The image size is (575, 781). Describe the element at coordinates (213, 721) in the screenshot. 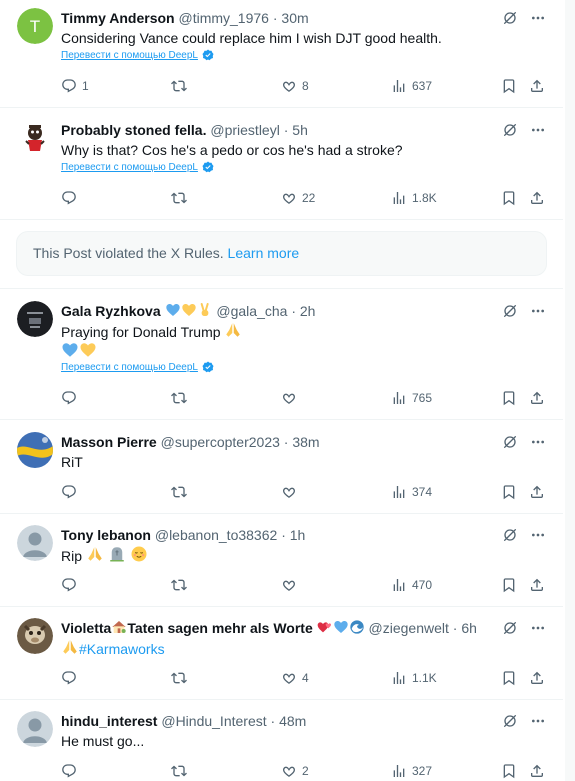

I see `author-handle: @Hindu_Interest` at that location.